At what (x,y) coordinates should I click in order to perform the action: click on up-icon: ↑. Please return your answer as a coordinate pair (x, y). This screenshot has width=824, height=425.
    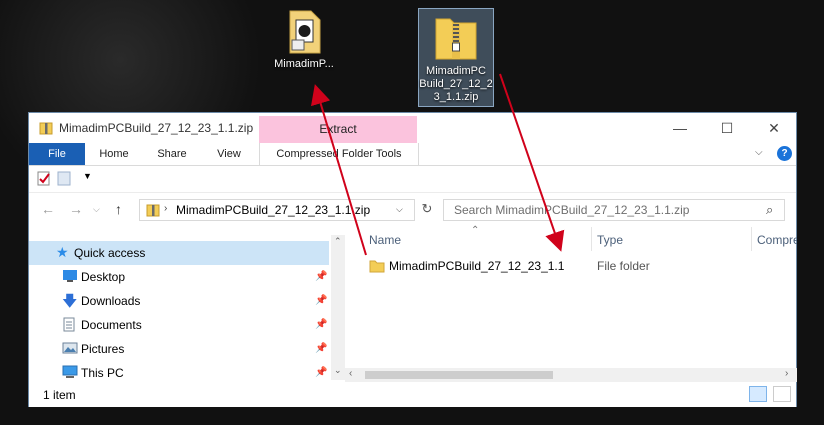
    Looking at the image, I should click on (118, 209).